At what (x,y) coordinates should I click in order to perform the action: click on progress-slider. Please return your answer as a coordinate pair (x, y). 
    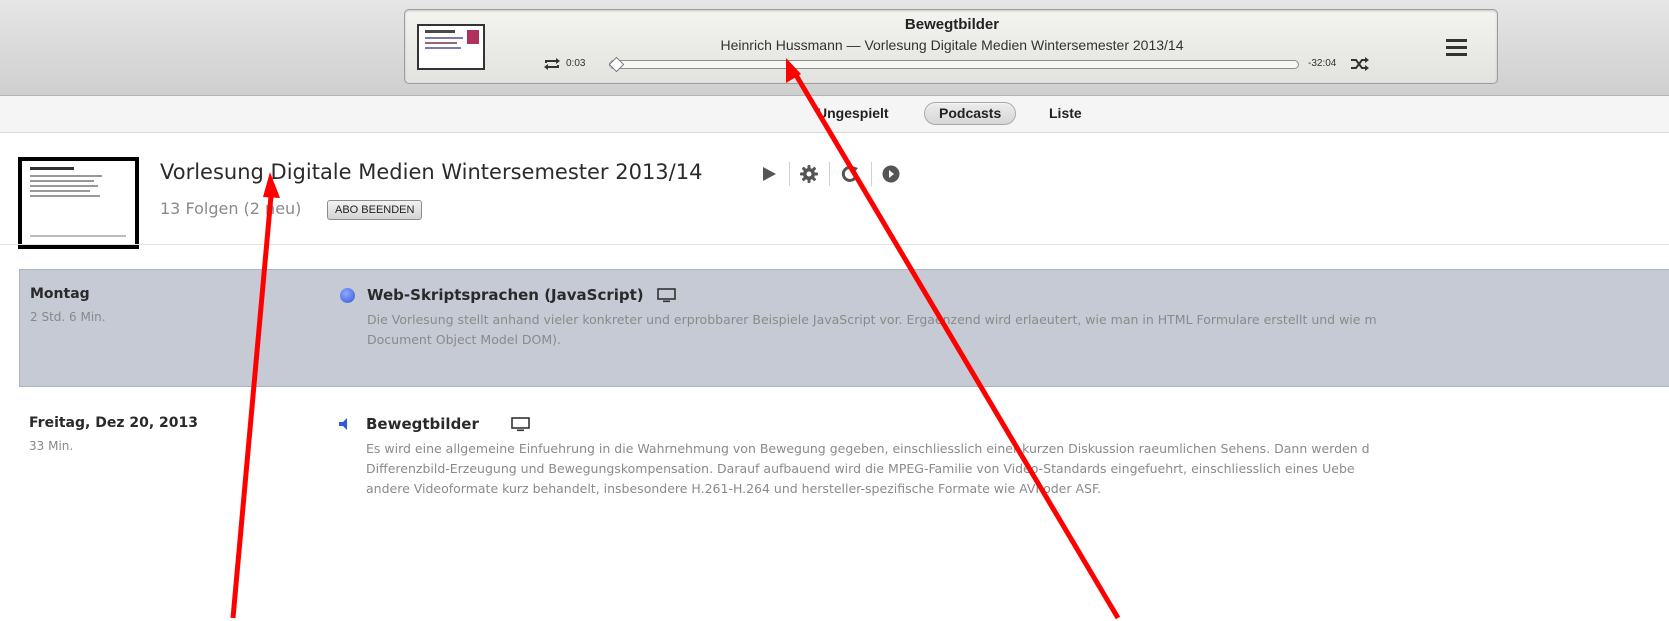
    Looking at the image, I should click on (953, 64).